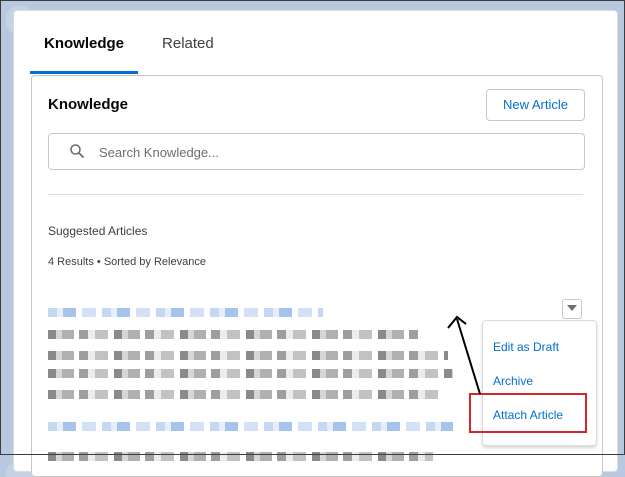 The image size is (625, 477). I want to click on menu-item-attach-article: Attach Article, so click(528, 415).